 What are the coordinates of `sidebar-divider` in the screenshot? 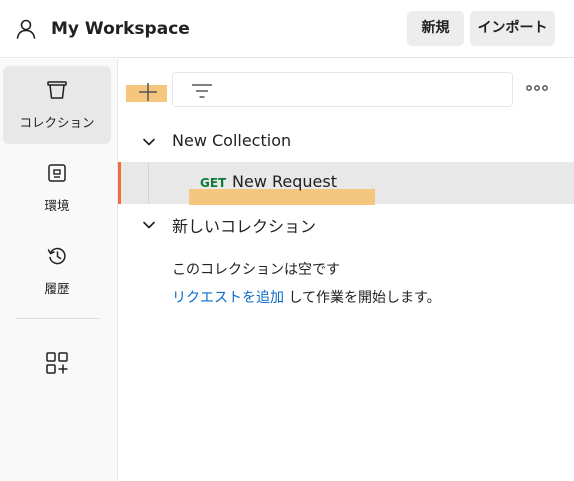 It's located at (58, 318).